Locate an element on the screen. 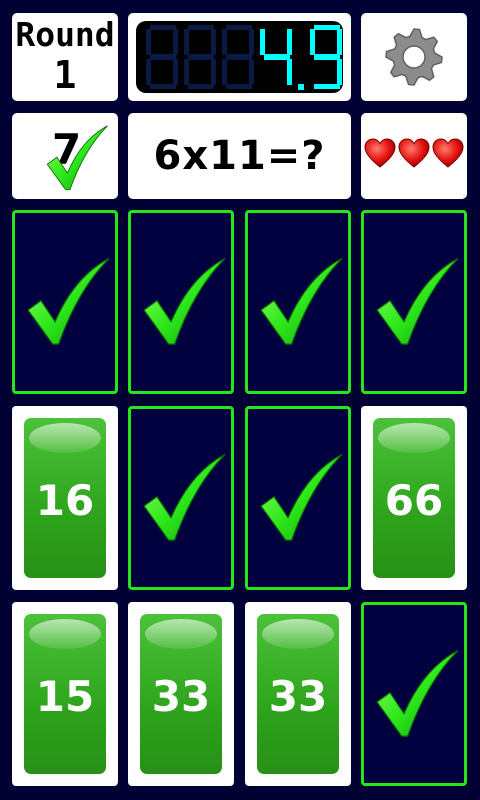 The height and width of the screenshot is (800, 480). card-value: 66 is located at coordinates (414, 500).